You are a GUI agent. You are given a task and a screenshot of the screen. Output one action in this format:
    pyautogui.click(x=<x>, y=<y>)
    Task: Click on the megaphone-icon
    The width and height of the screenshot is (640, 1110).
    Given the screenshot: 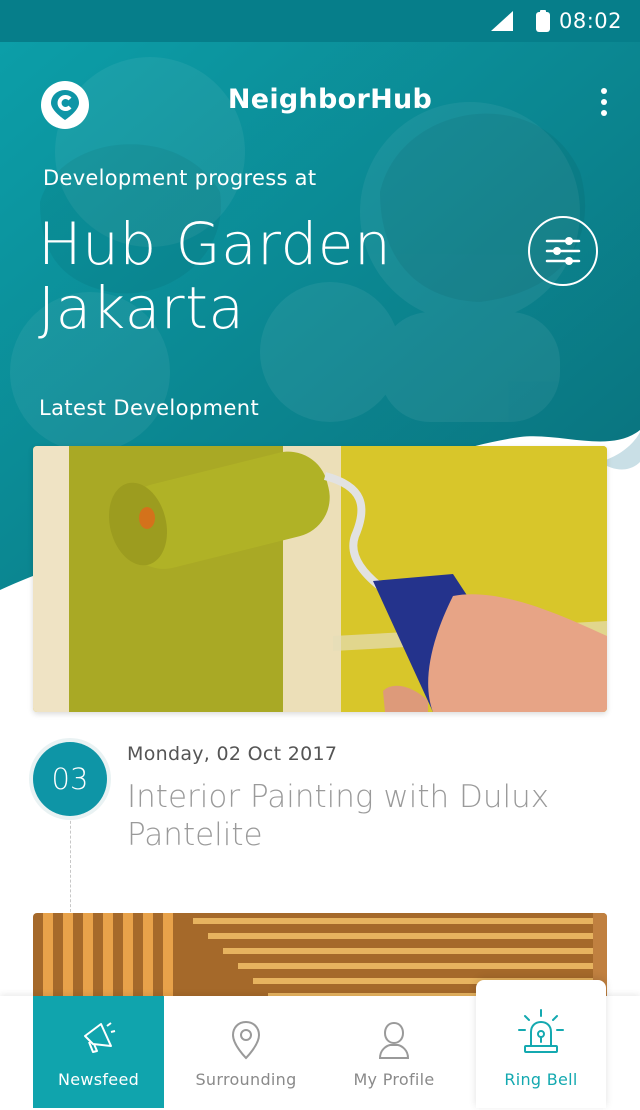 What is the action you would take?
    pyautogui.click(x=99, y=1037)
    